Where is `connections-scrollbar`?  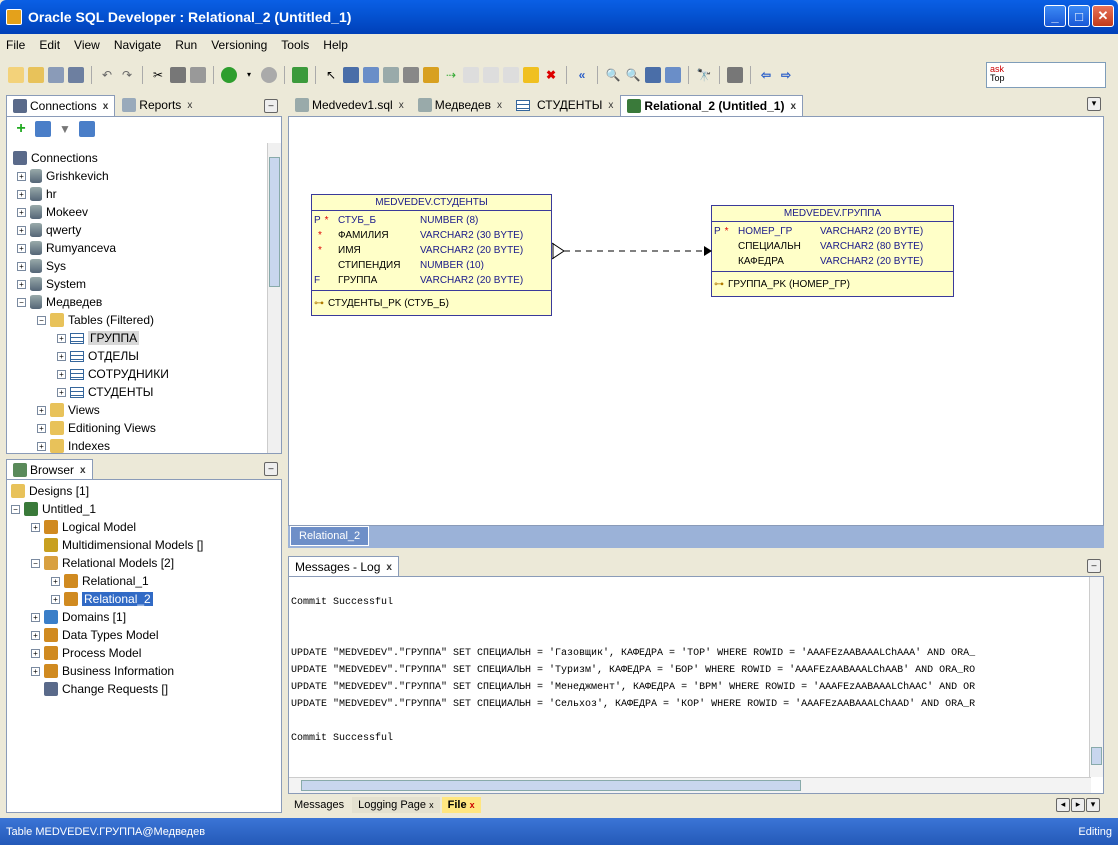 connections-scrollbar is located at coordinates (274, 298).